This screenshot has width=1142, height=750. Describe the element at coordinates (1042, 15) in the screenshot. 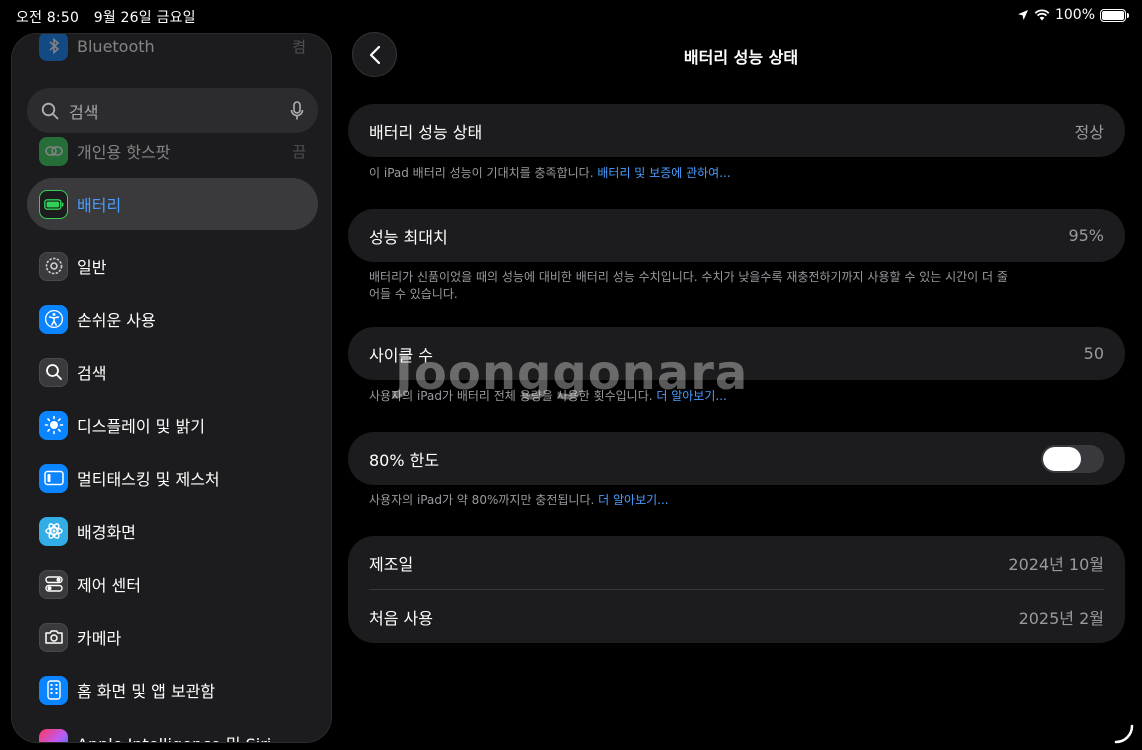

I see `wifi-icon` at that location.